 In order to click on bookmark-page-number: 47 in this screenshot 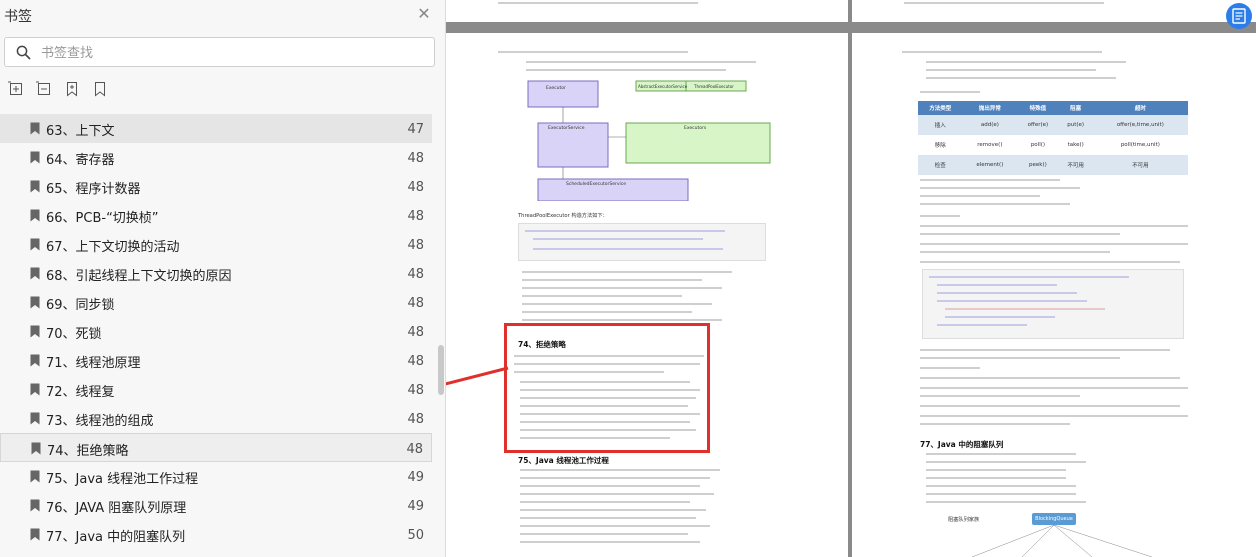, I will do `click(415, 129)`.